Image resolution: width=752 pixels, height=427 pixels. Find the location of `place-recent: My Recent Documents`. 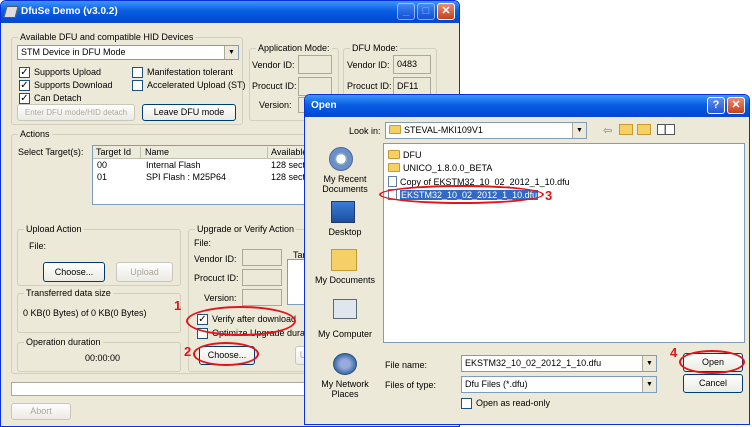

place-recent: My Recent Documents is located at coordinates (345, 171).